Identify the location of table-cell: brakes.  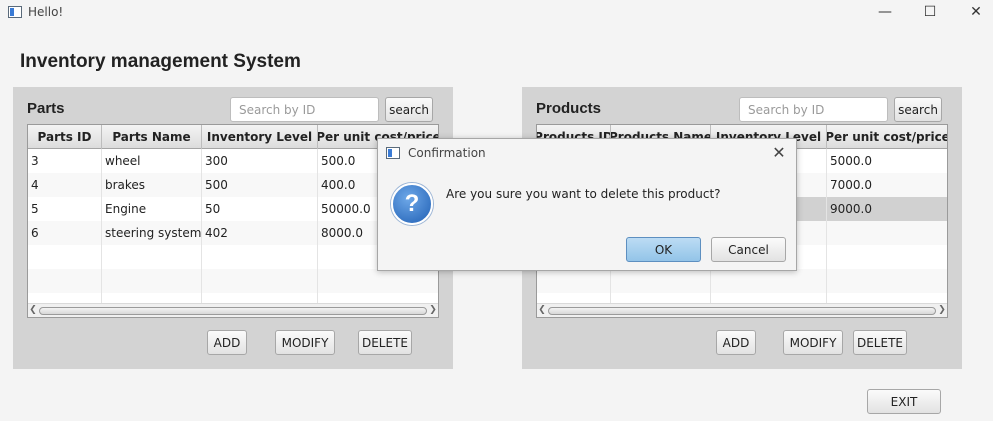
(152, 185).